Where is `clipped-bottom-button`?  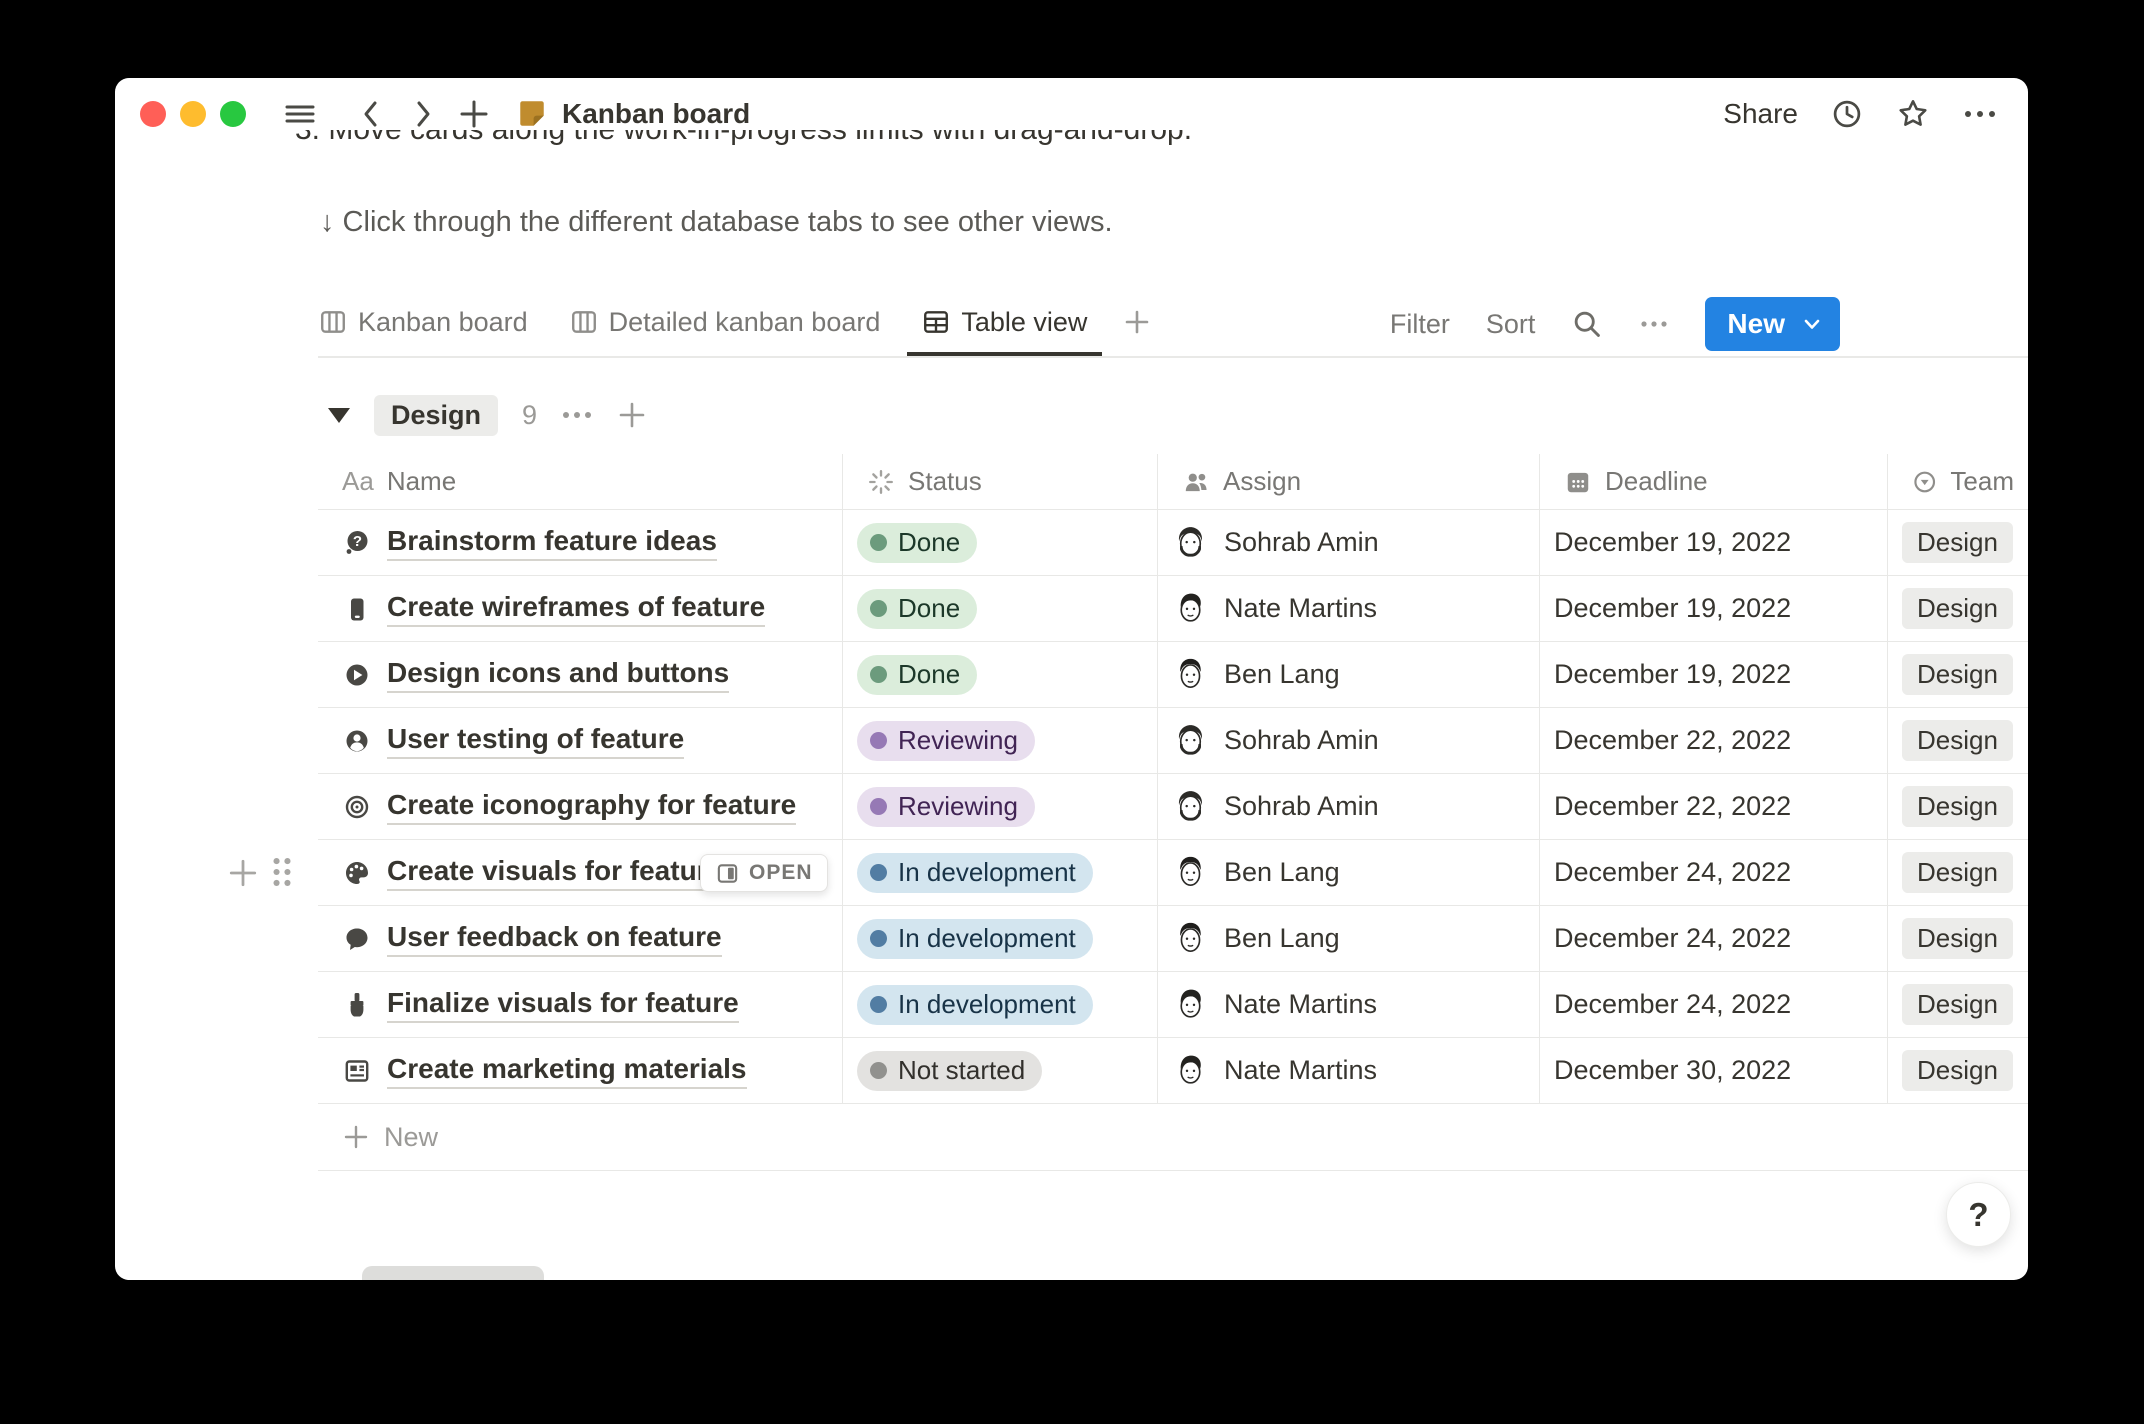 clipped-bottom-button is located at coordinates (453, 1273).